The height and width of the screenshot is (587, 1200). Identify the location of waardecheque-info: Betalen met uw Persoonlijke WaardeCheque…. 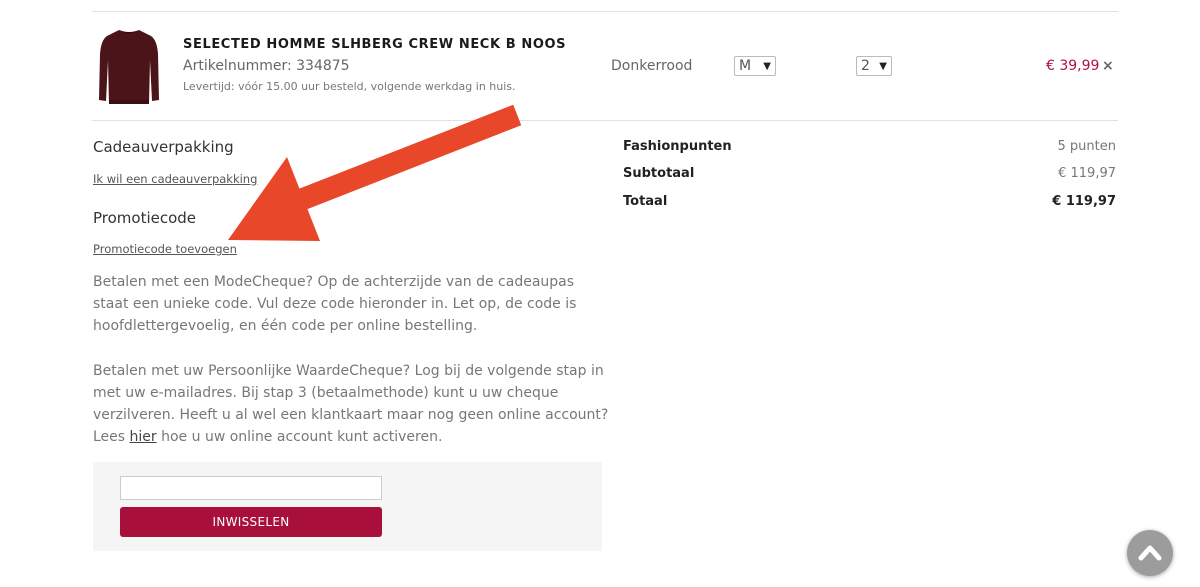
(353, 404).